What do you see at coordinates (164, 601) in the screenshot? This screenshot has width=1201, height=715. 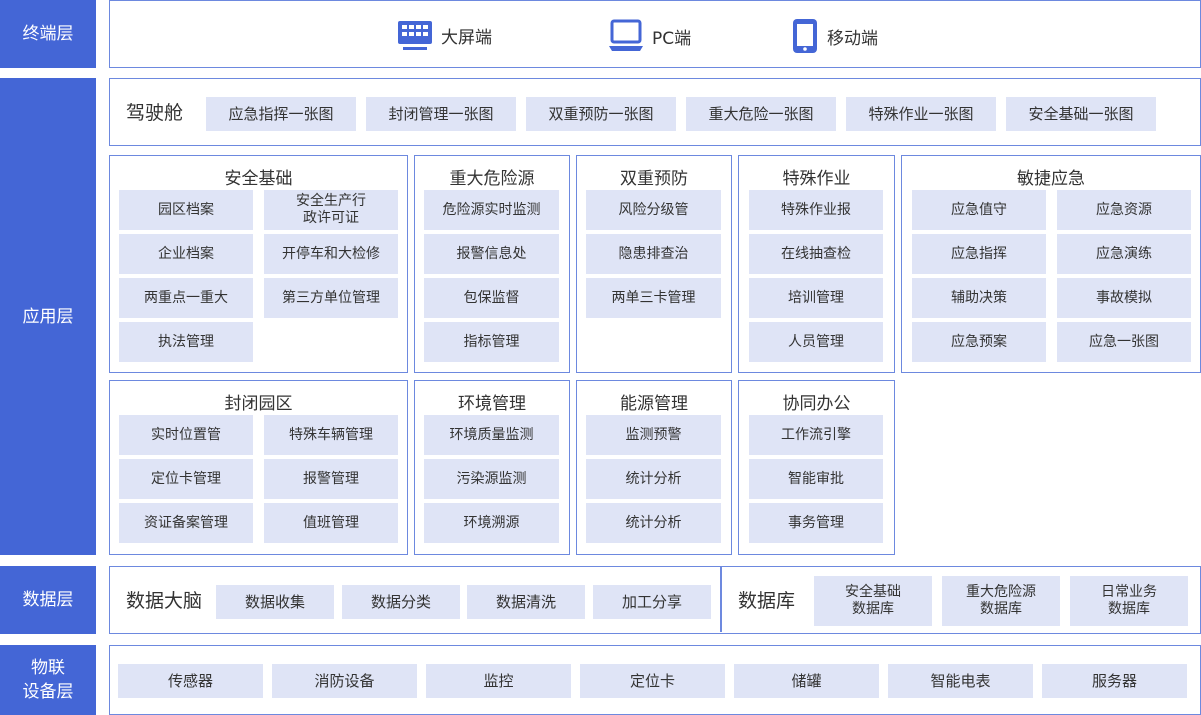 I see `data-brain-title: 数据大脑` at bounding box center [164, 601].